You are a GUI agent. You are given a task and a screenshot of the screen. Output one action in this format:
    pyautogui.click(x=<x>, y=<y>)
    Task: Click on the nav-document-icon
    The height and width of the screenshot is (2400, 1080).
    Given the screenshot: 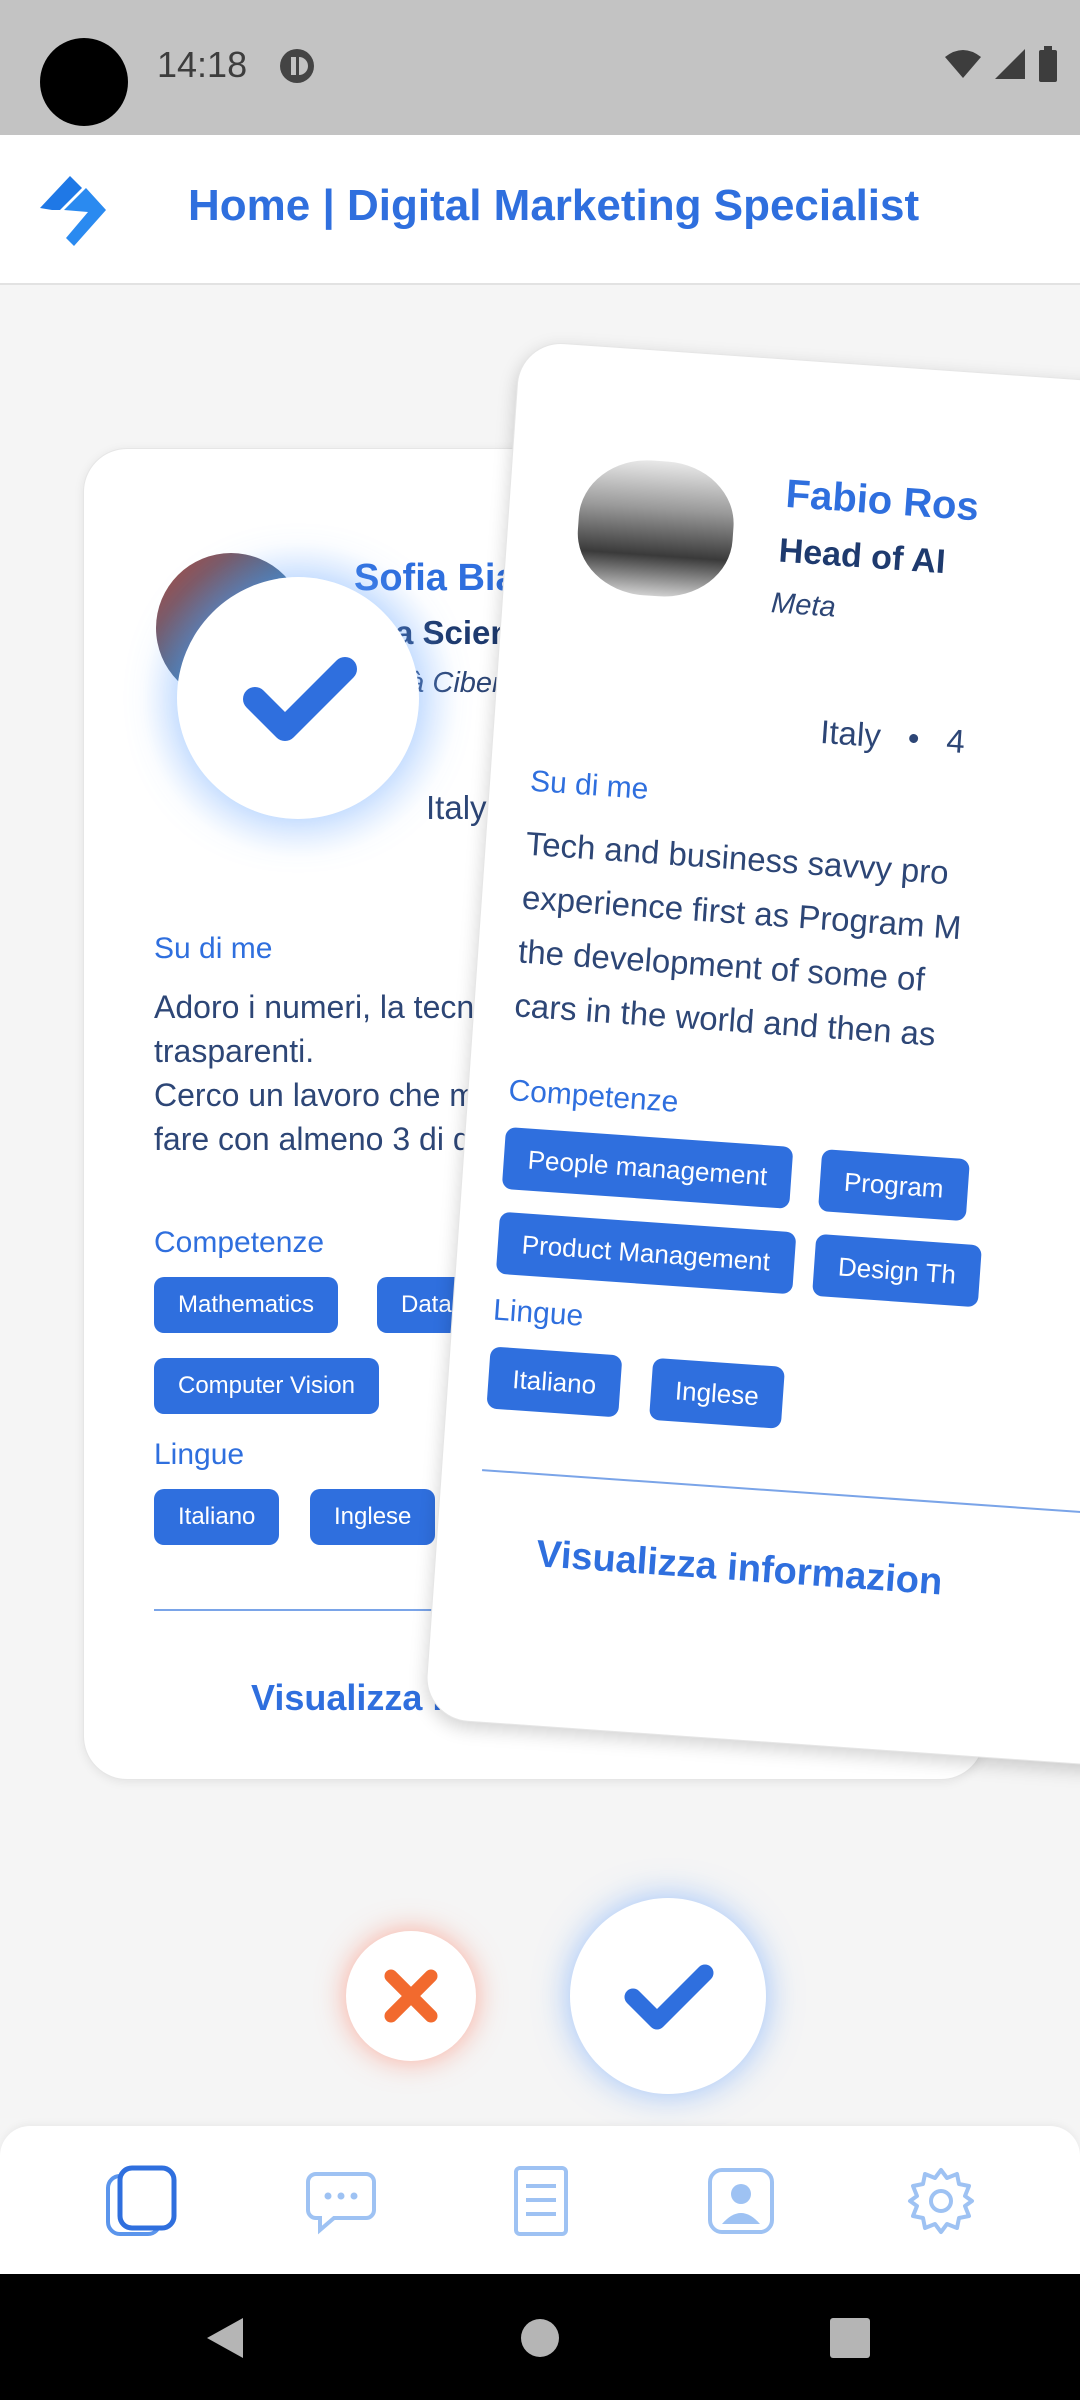 What is the action you would take?
    pyautogui.click(x=541, y=2201)
    